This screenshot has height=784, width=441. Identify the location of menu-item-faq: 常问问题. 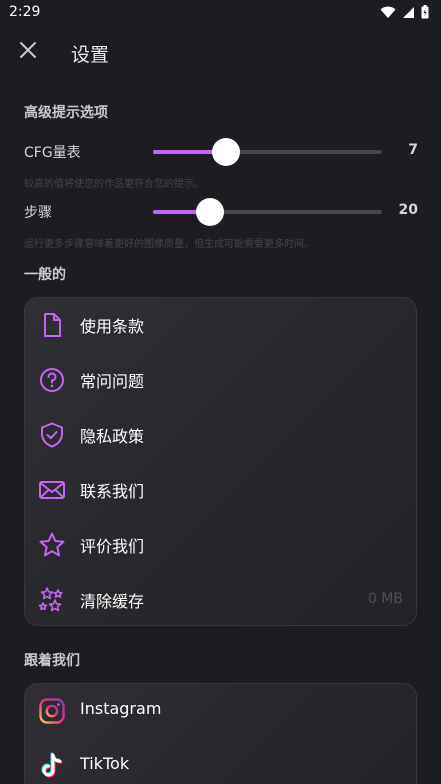
(221, 380).